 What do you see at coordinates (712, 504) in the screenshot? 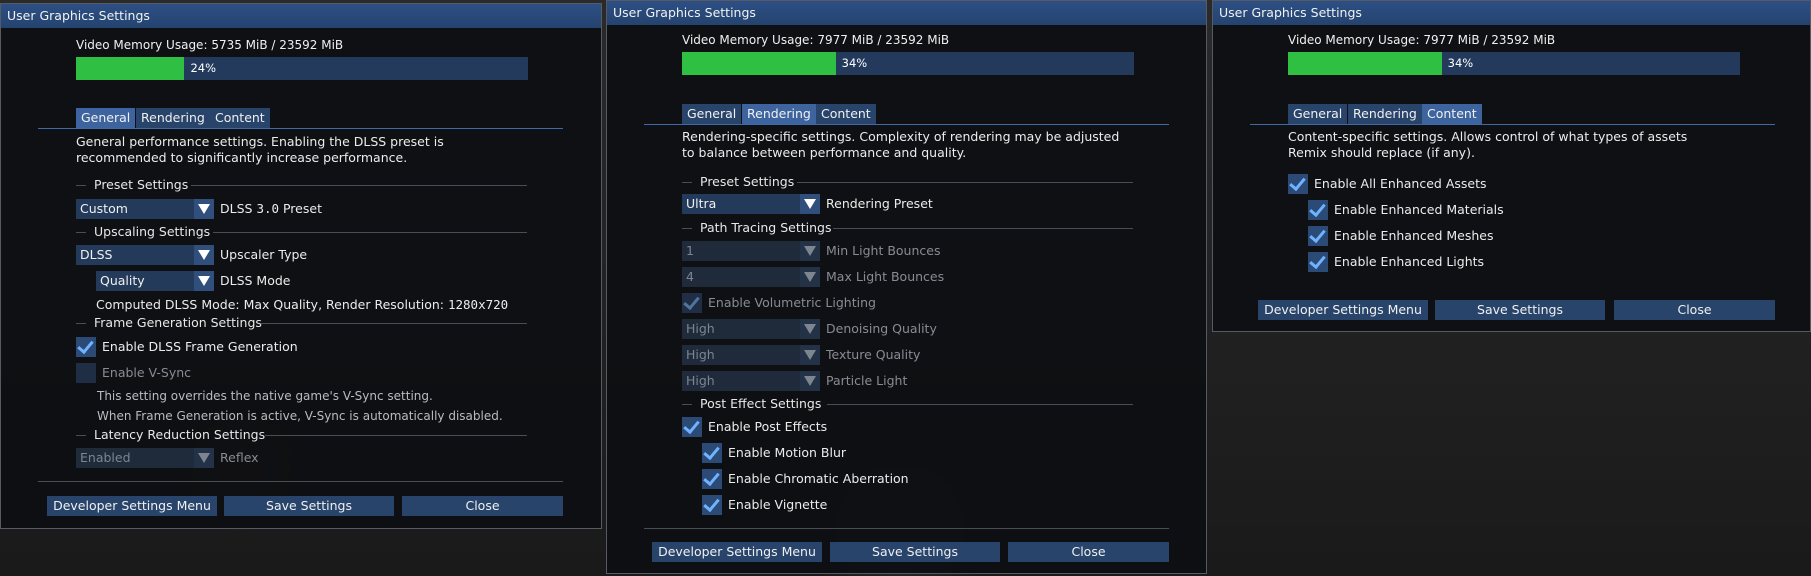
I see `vignette-checkbox` at bounding box center [712, 504].